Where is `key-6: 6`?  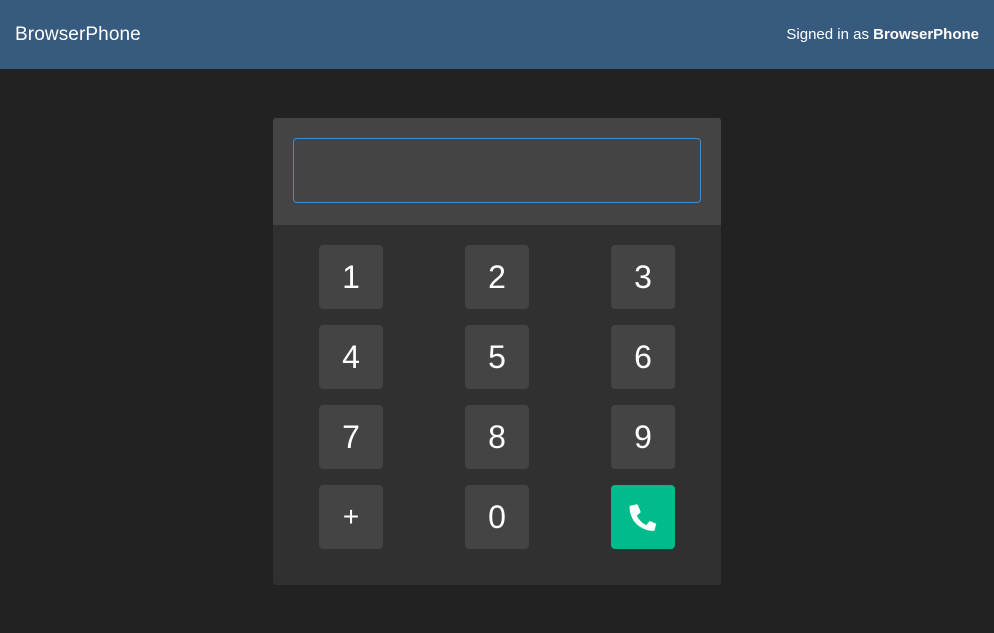 key-6: 6 is located at coordinates (643, 357).